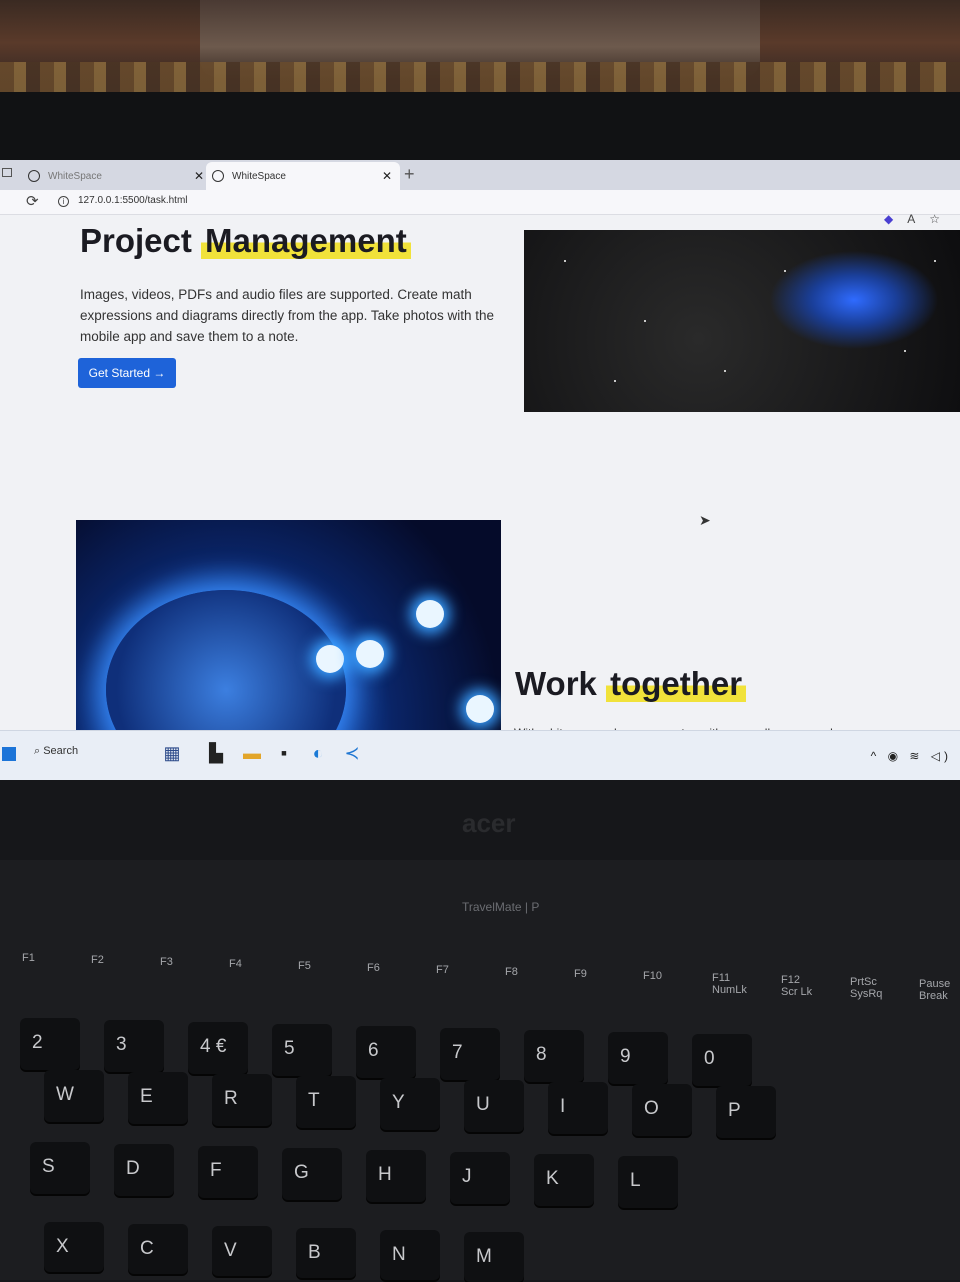  Describe the element at coordinates (934, 990) in the screenshot. I see `function-key: Pause Break` at that location.